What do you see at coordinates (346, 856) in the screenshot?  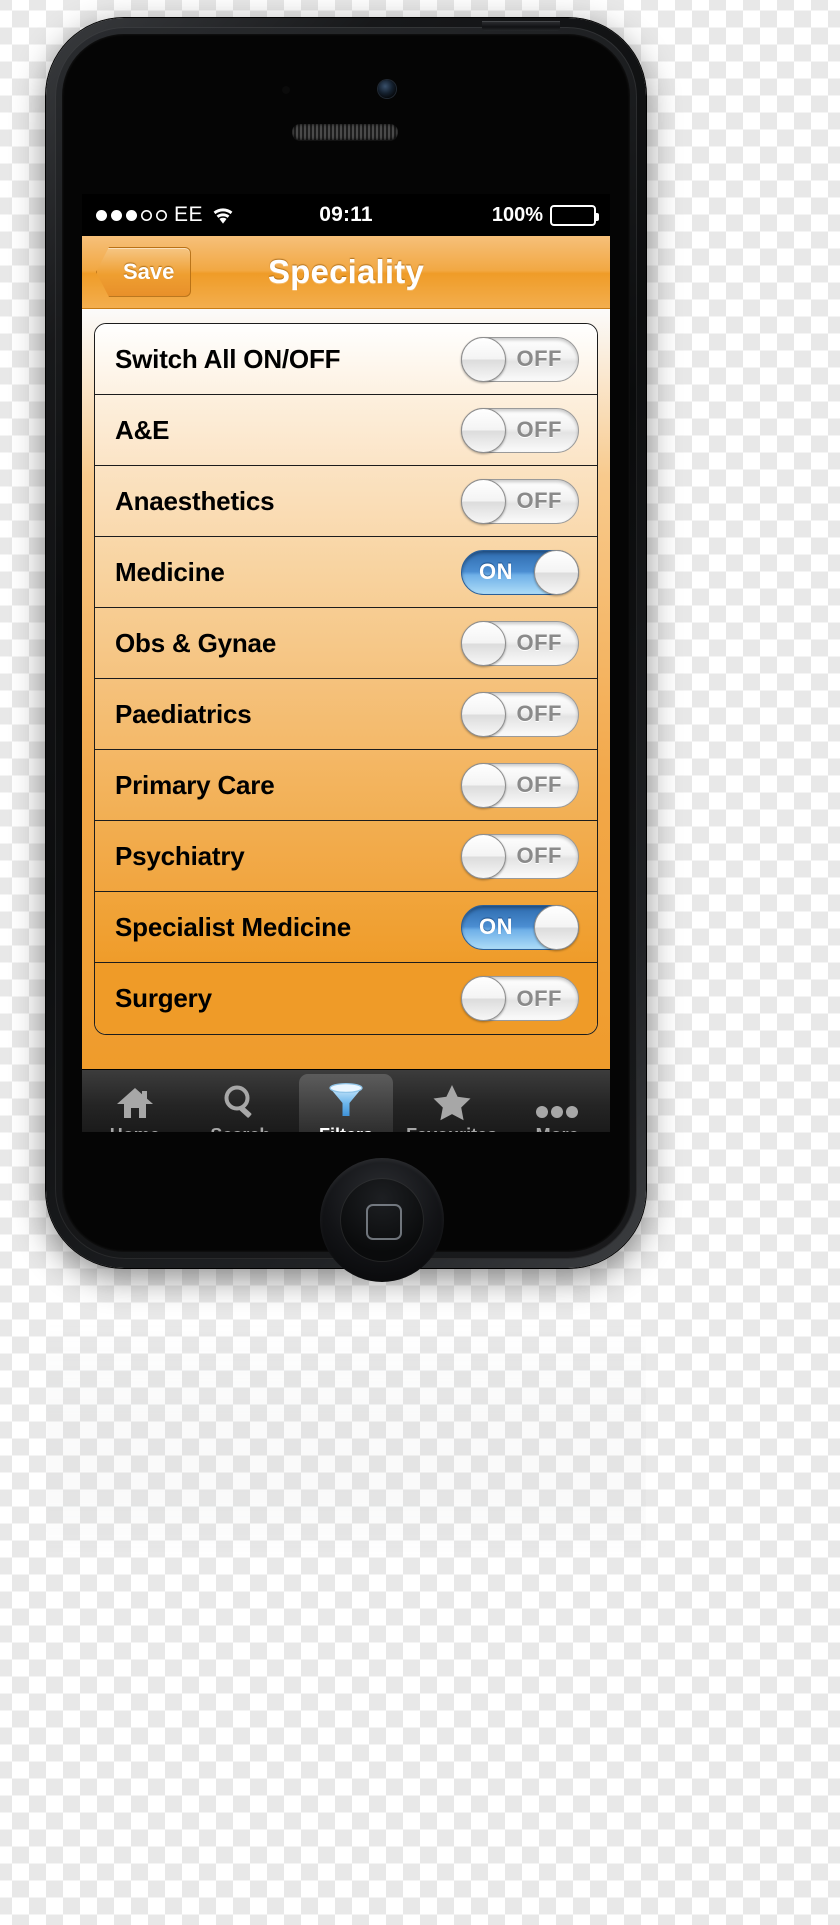 I see `table-row: Psychiatry OFF` at bounding box center [346, 856].